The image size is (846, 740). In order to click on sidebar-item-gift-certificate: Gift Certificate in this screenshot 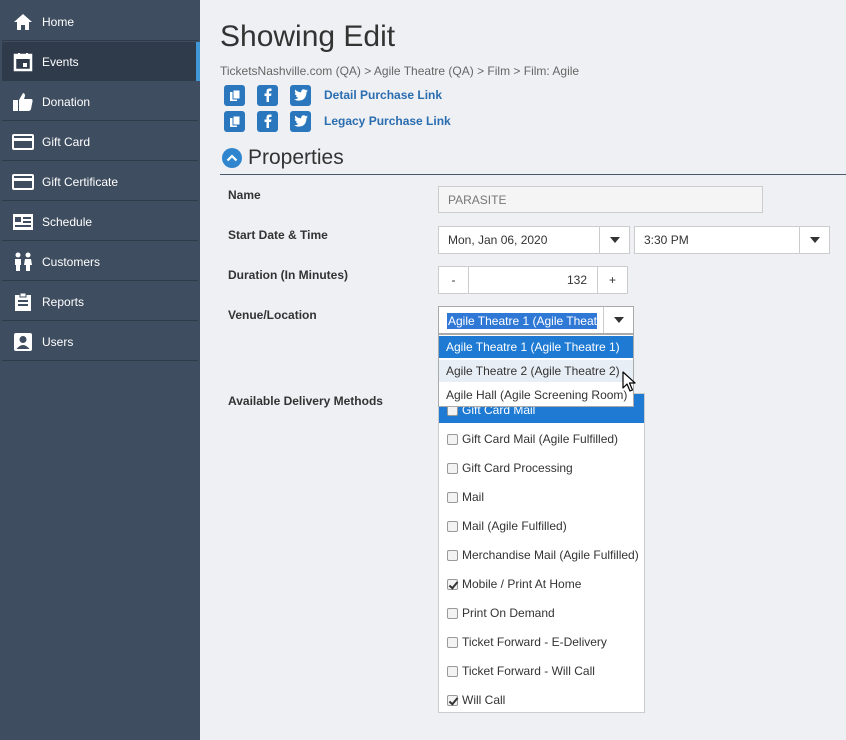, I will do `click(100, 181)`.